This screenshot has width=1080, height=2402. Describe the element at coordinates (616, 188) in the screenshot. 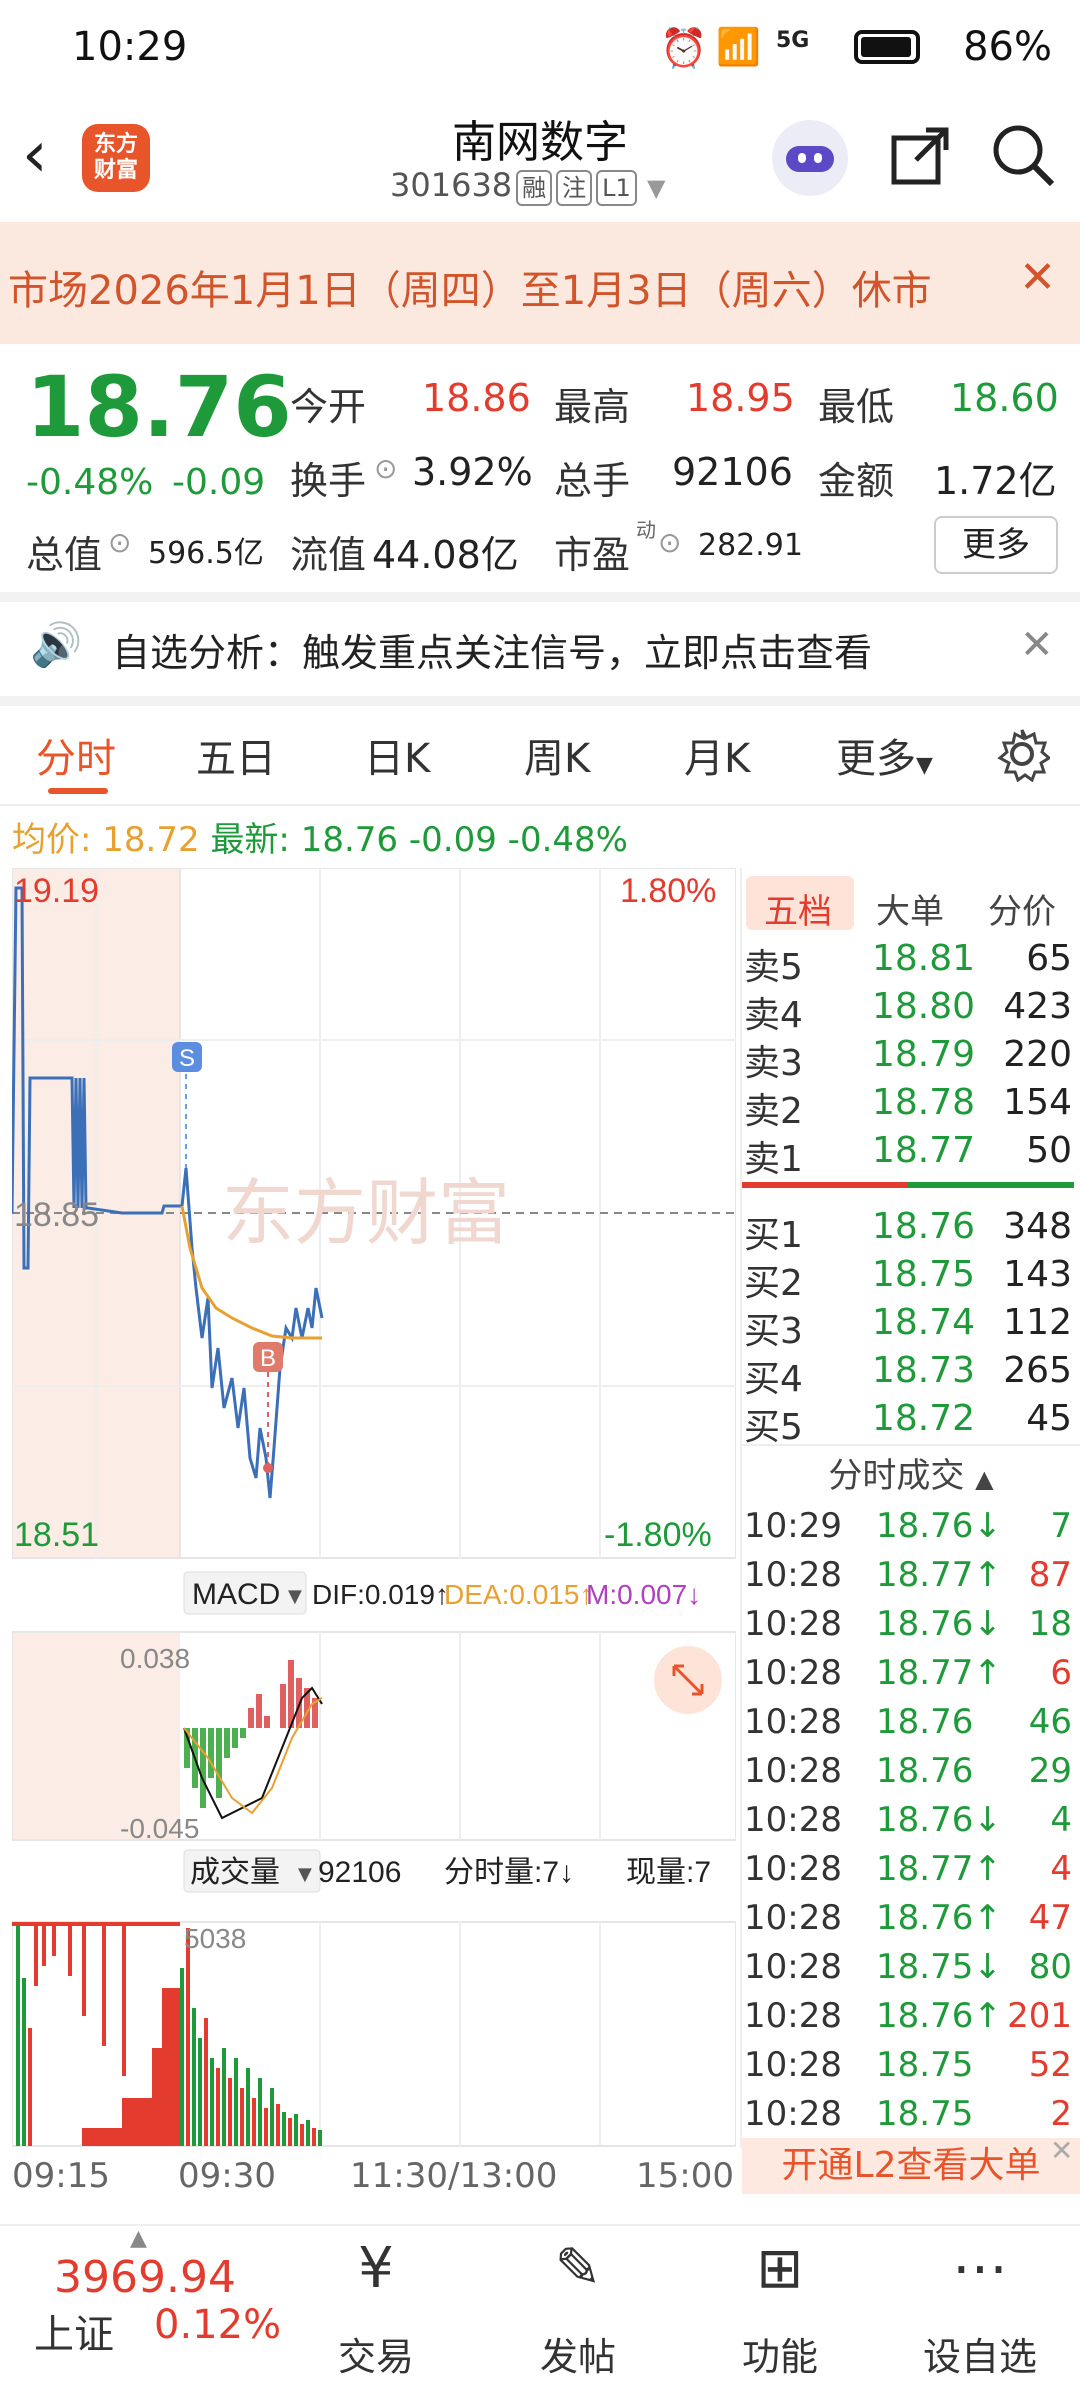

I see `tag-level: L1` at that location.